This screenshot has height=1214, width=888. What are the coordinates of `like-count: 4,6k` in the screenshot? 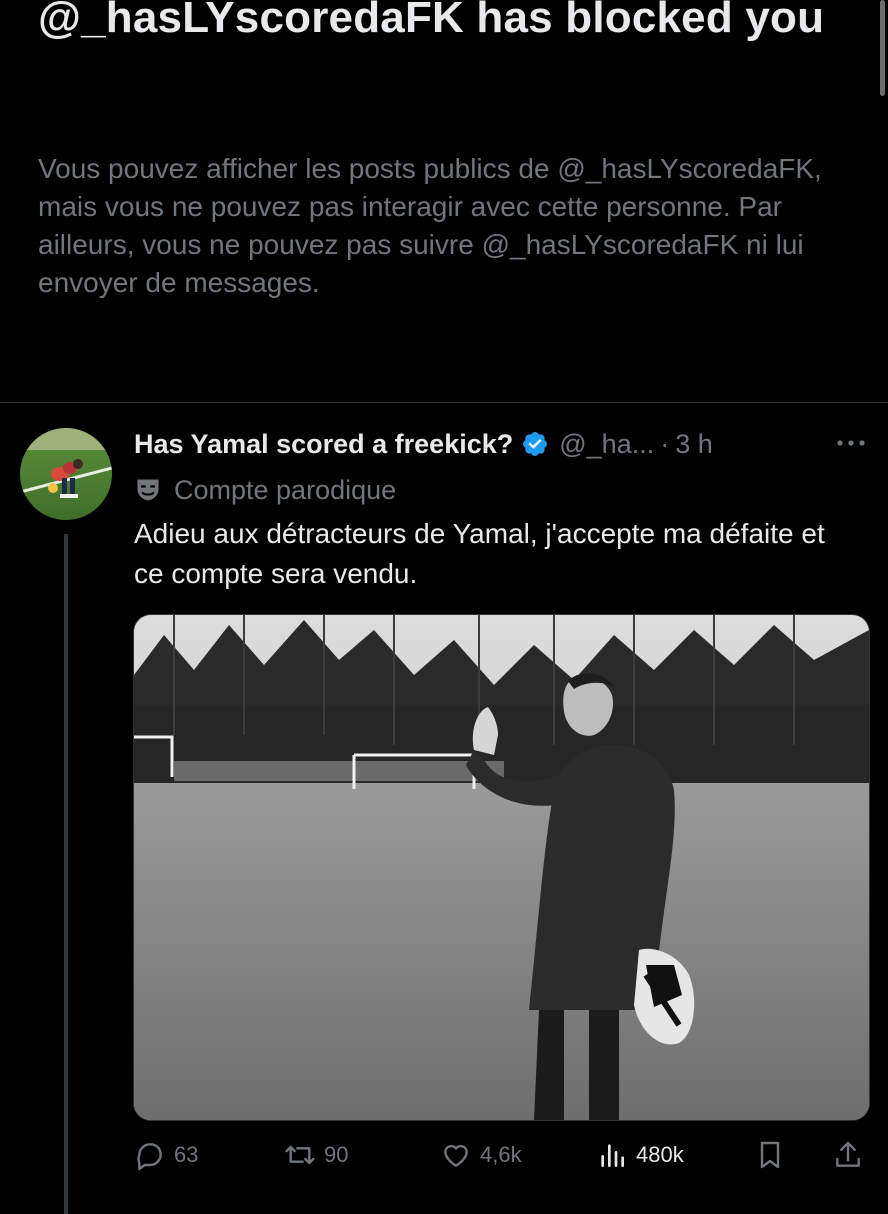 It's located at (501, 1154).